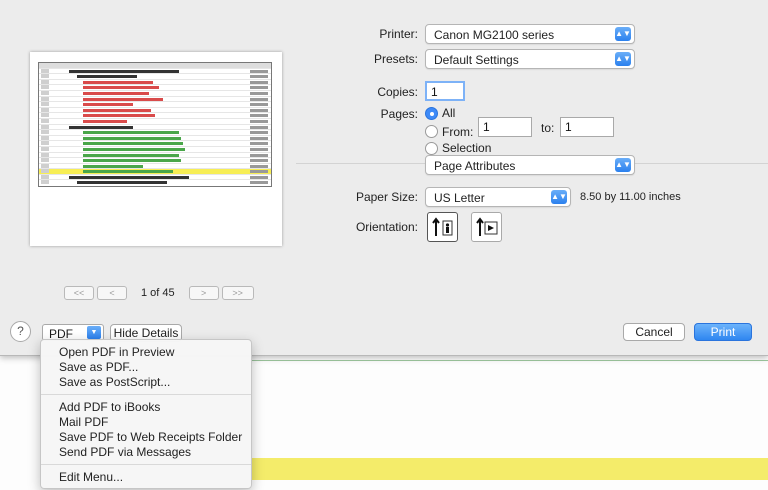 This screenshot has height=490, width=768. I want to click on landscape-orientation-button, so click(486, 227).